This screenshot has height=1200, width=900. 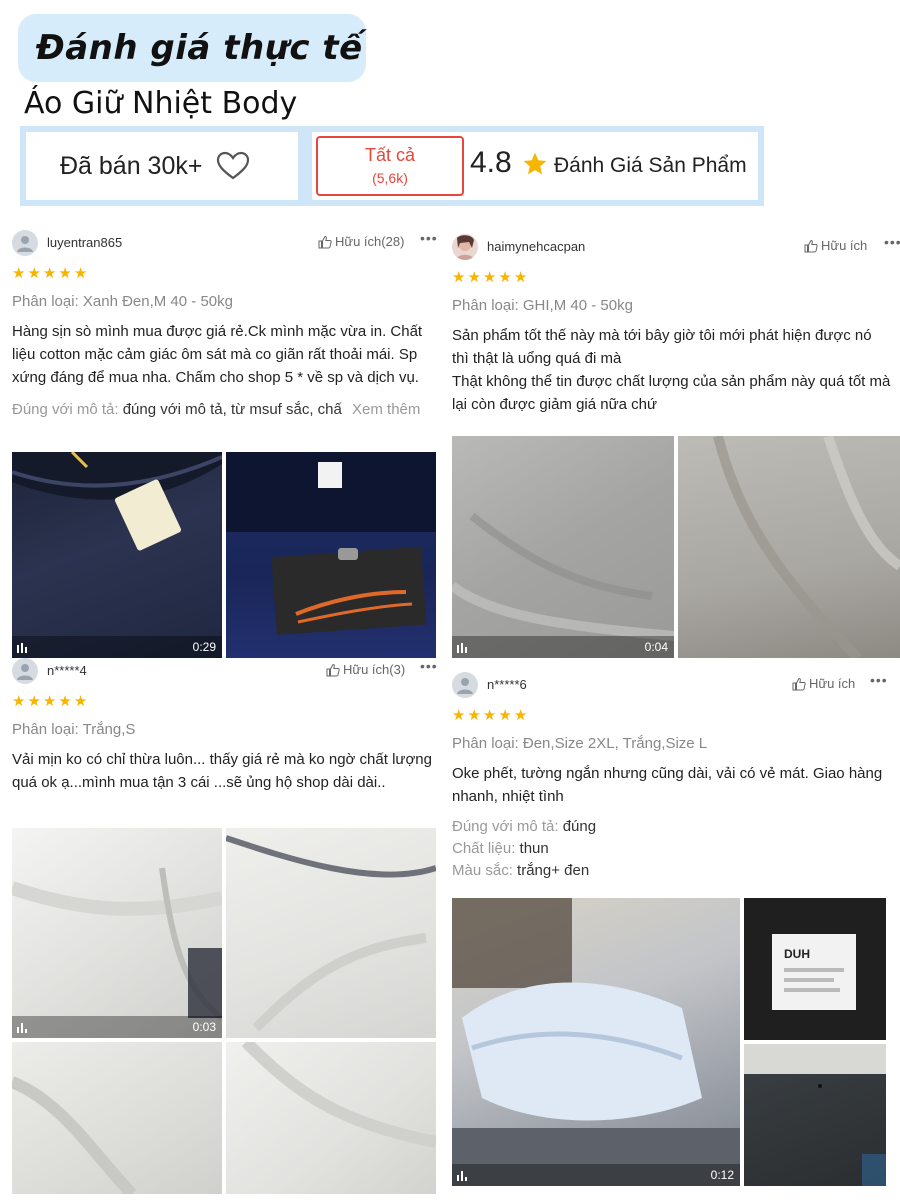 I want to click on hero-title-banner: Đánh giá thực tế, so click(x=192, y=48).